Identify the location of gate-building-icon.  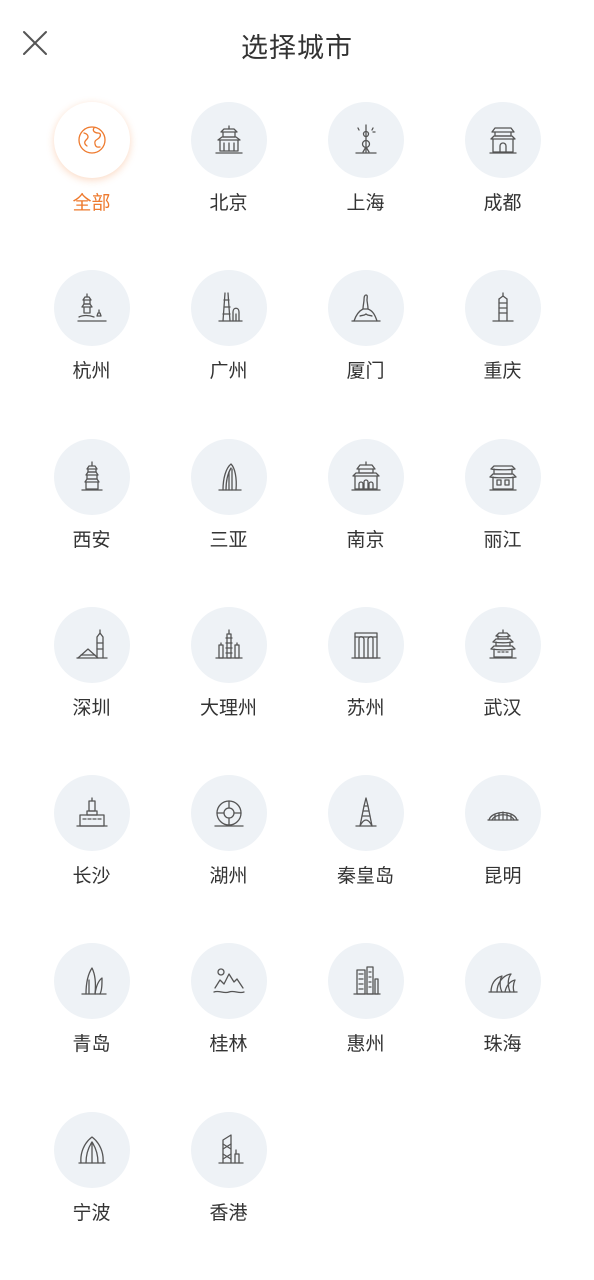
(365, 645).